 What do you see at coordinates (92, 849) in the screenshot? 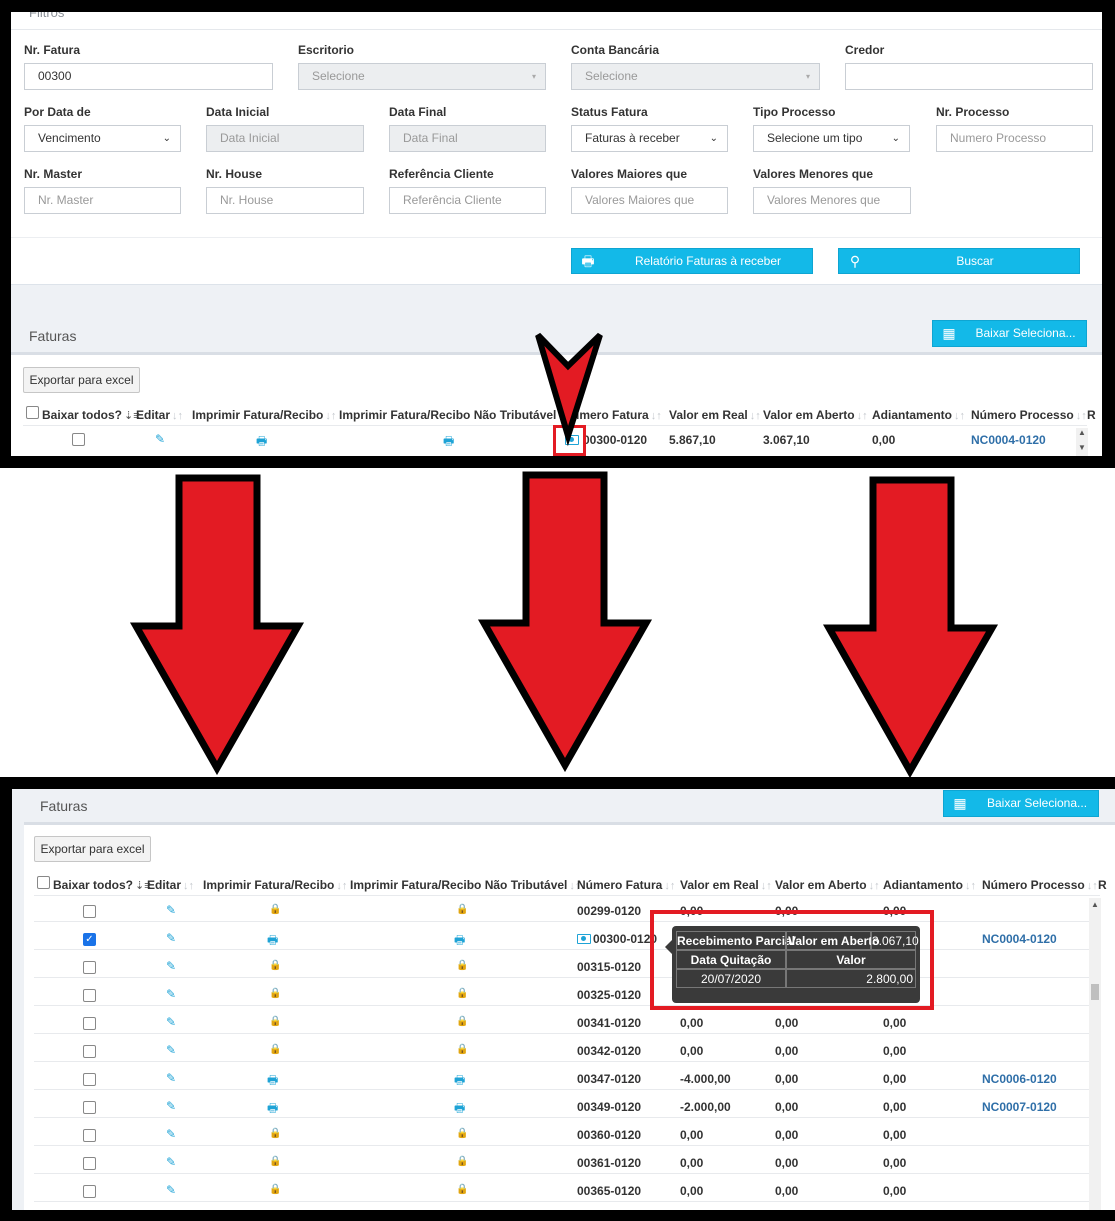
I see `exportar-excel-button: Exportar para excel` at bounding box center [92, 849].